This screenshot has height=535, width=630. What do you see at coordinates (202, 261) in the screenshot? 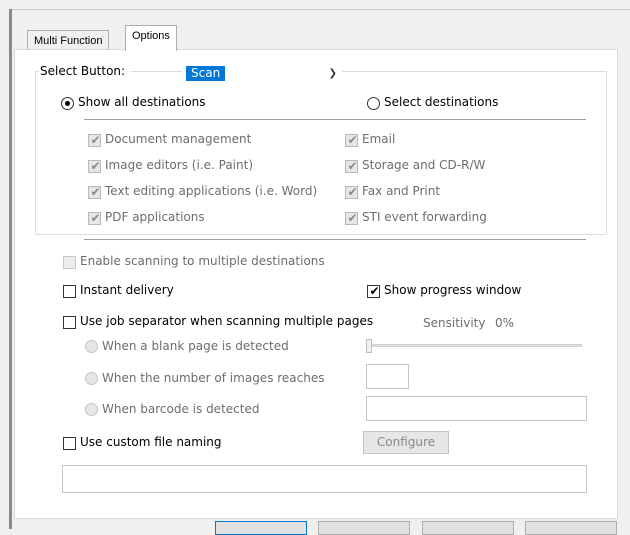
I see `enable-multiple-destinations-label: Enable scanning to multiple destinations` at bounding box center [202, 261].